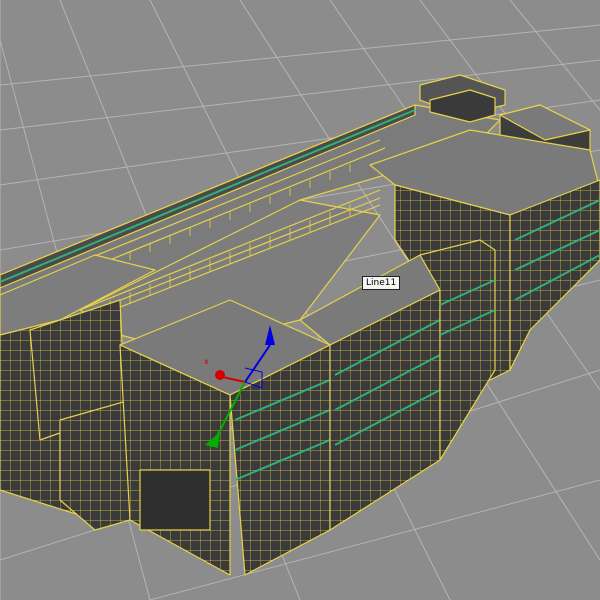  Describe the element at coordinates (220, 375) in the screenshot. I see `gizmo-x-handle` at that location.